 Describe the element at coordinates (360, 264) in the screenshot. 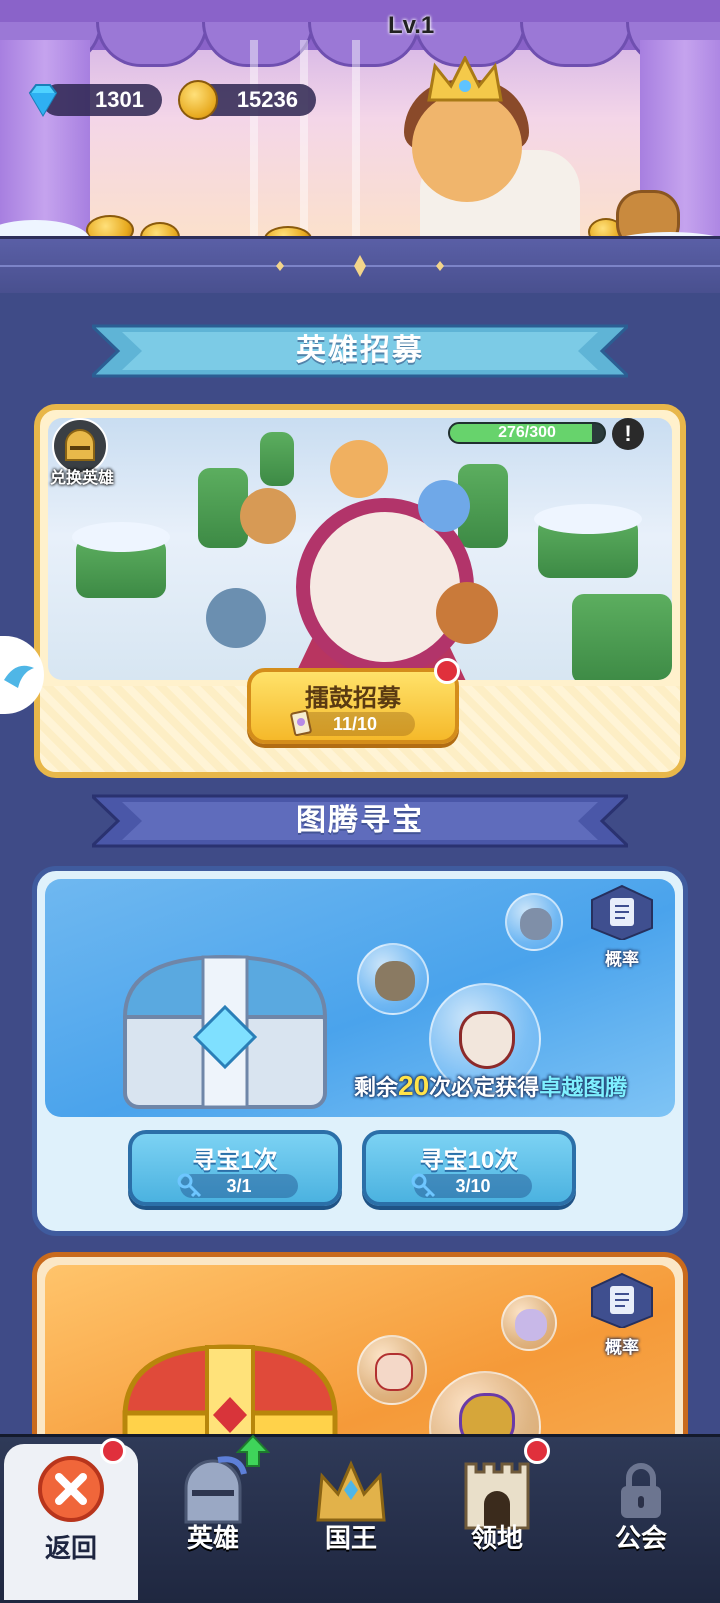

I see `banner-divider` at that location.